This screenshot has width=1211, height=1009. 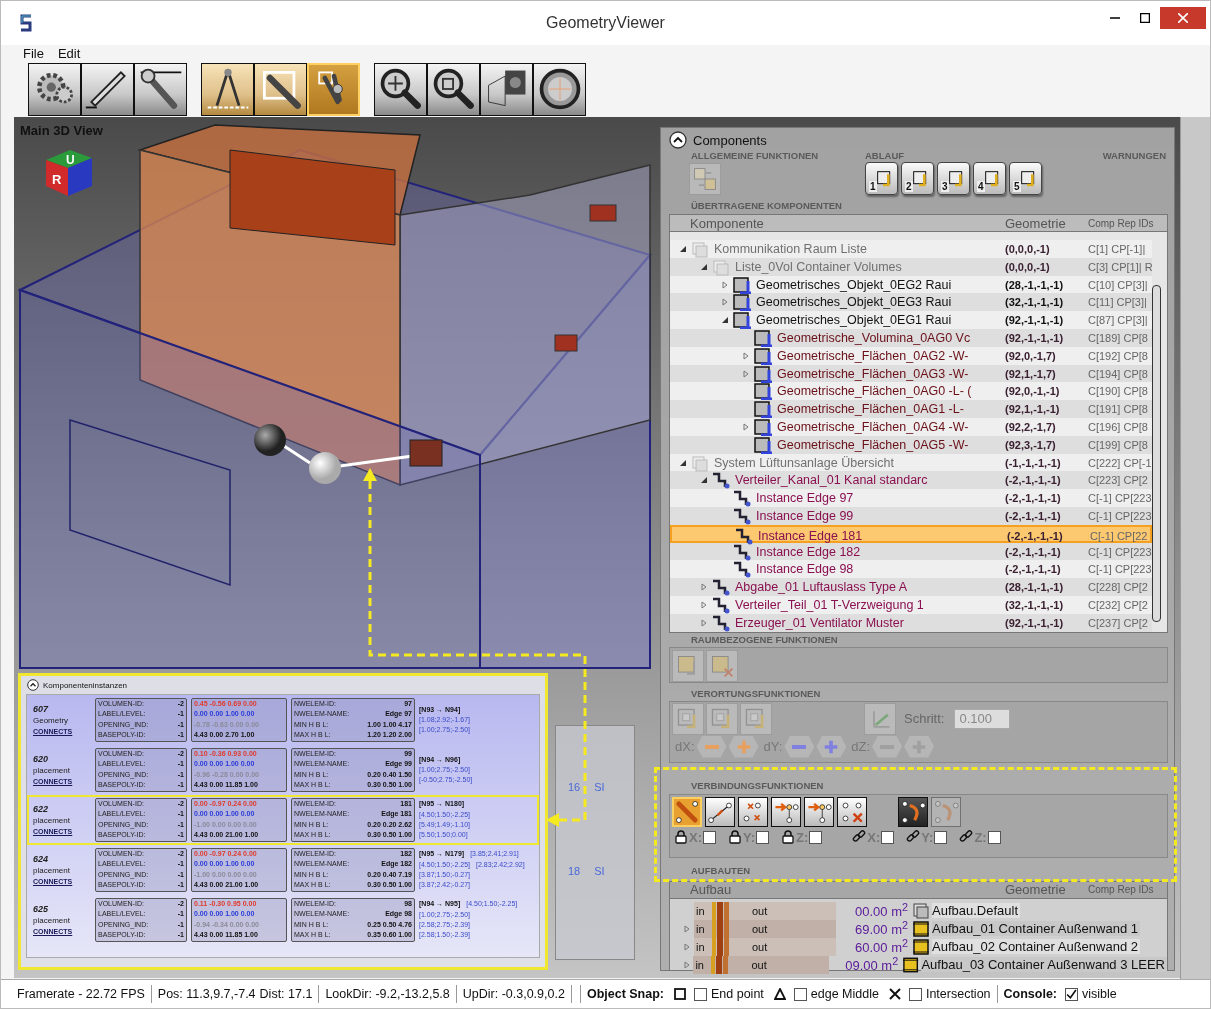 I want to click on geometry-value: (32,-1,-1,-1), so click(x=1035, y=604).